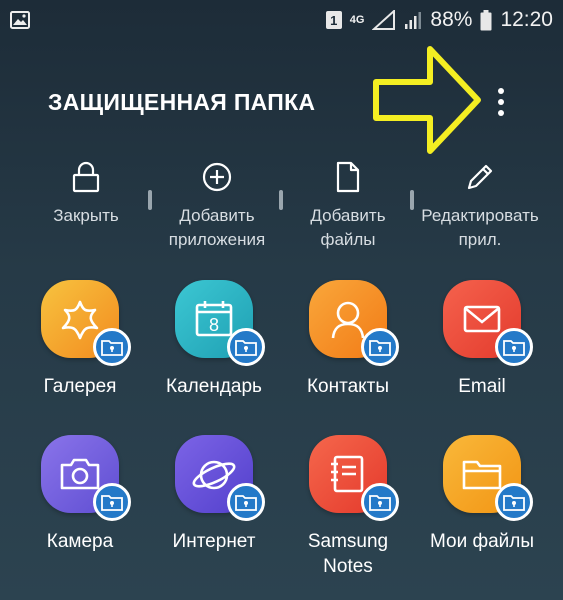 The width and height of the screenshot is (563, 600). What do you see at coordinates (333, 20) in the screenshot?
I see `sim-slot-badge: 1` at bounding box center [333, 20].